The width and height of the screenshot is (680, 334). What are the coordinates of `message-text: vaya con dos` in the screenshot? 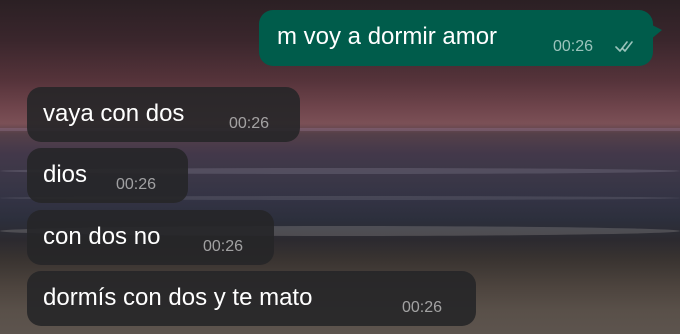 It's located at (114, 113).